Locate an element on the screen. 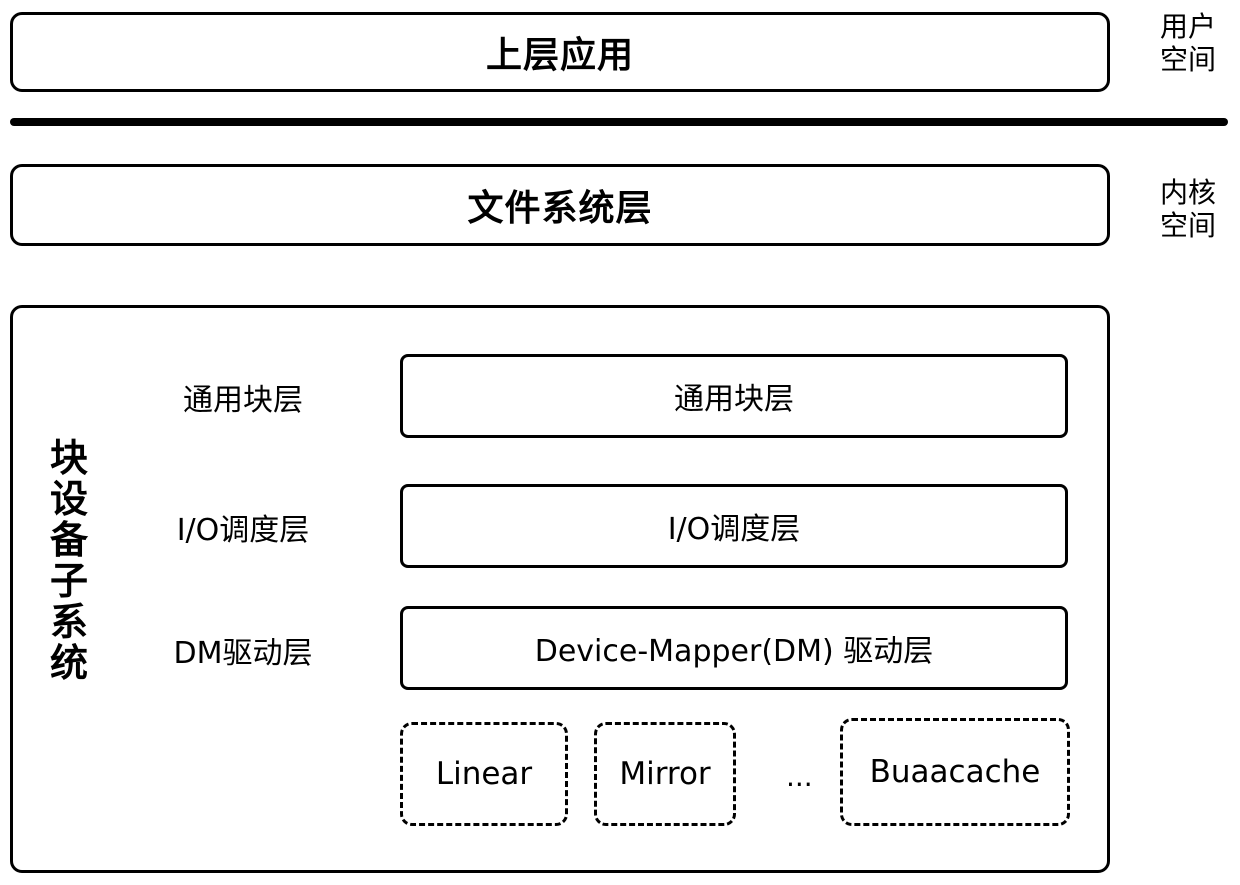 The height and width of the screenshot is (885, 1240). kernel-space-label: 内核 空间 is located at coordinates (1188, 209).